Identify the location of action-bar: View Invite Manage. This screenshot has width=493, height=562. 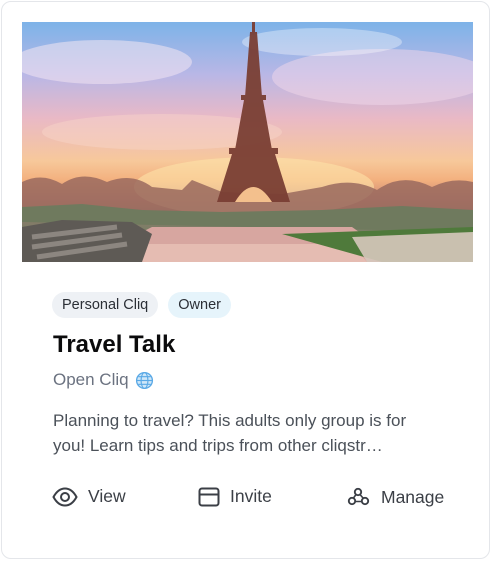
(252, 501).